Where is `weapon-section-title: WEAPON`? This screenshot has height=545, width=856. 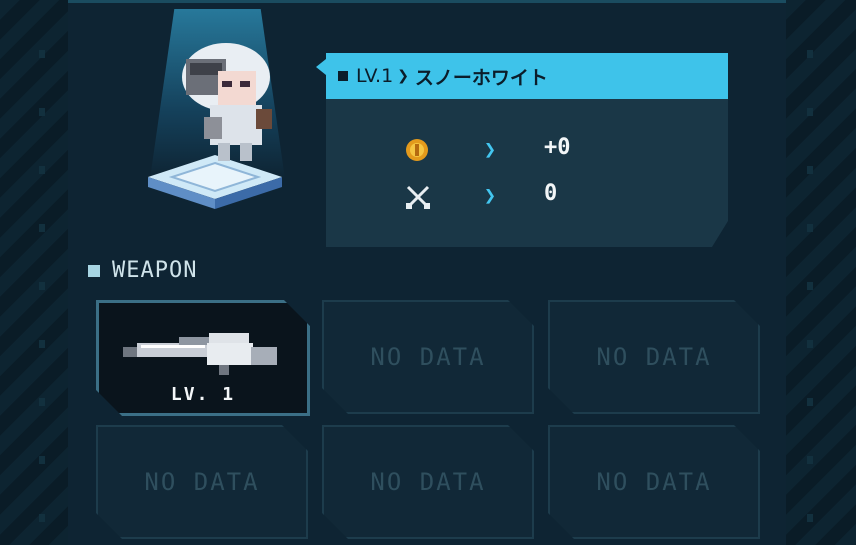 weapon-section-title: WEAPON is located at coordinates (142, 270).